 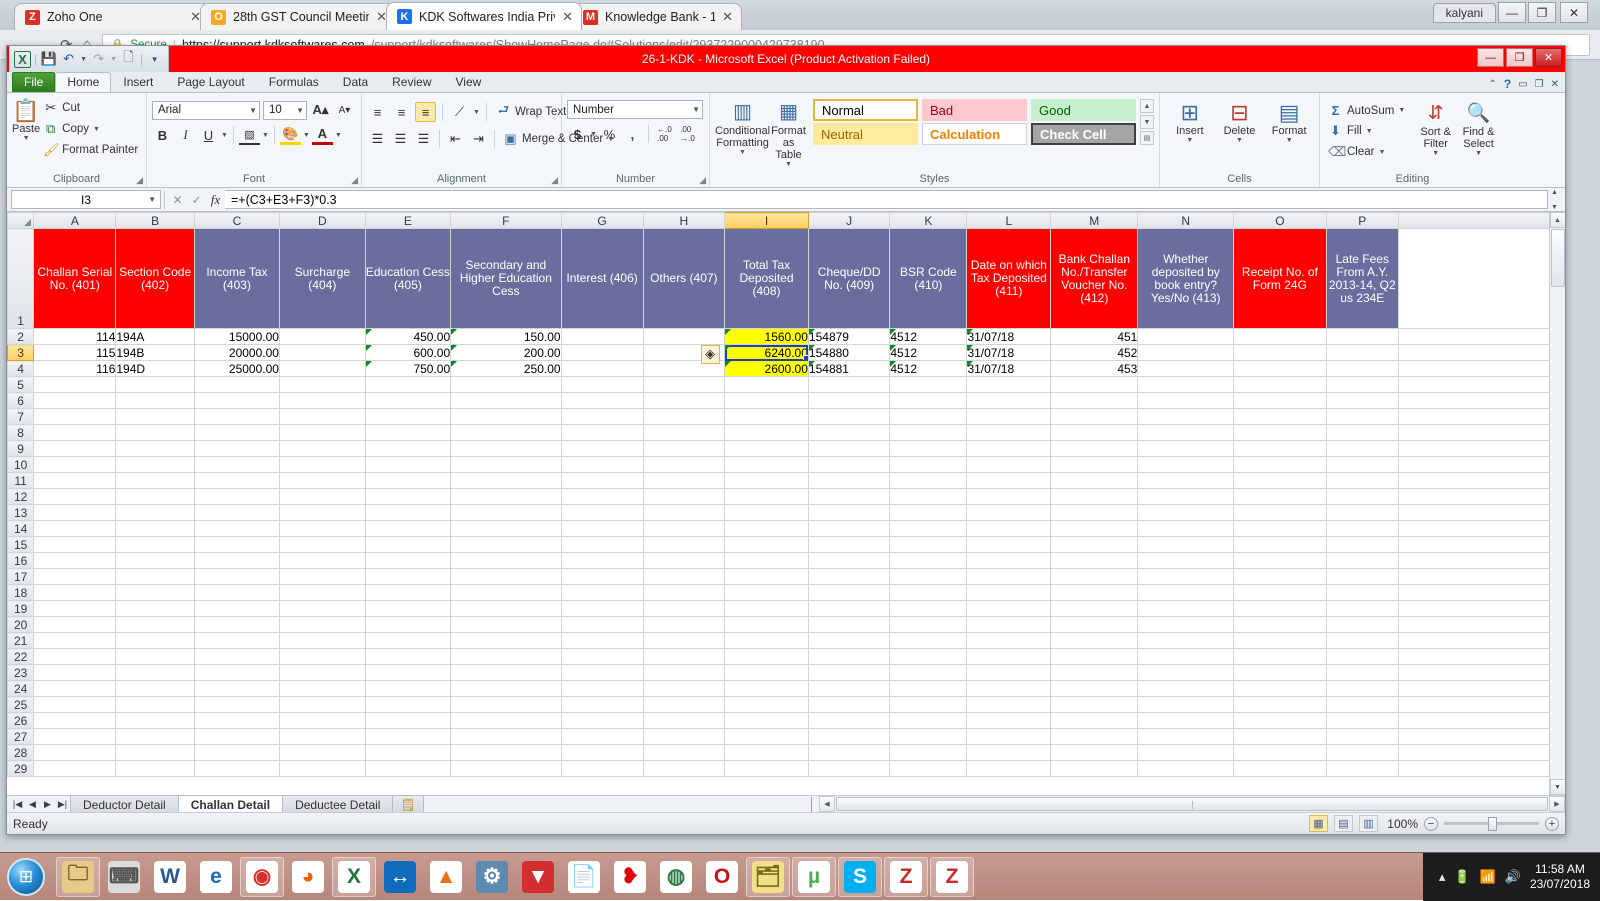 What do you see at coordinates (786, 417) in the screenshot?
I see `table-row-empty: 7` at bounding box center [786, 417].